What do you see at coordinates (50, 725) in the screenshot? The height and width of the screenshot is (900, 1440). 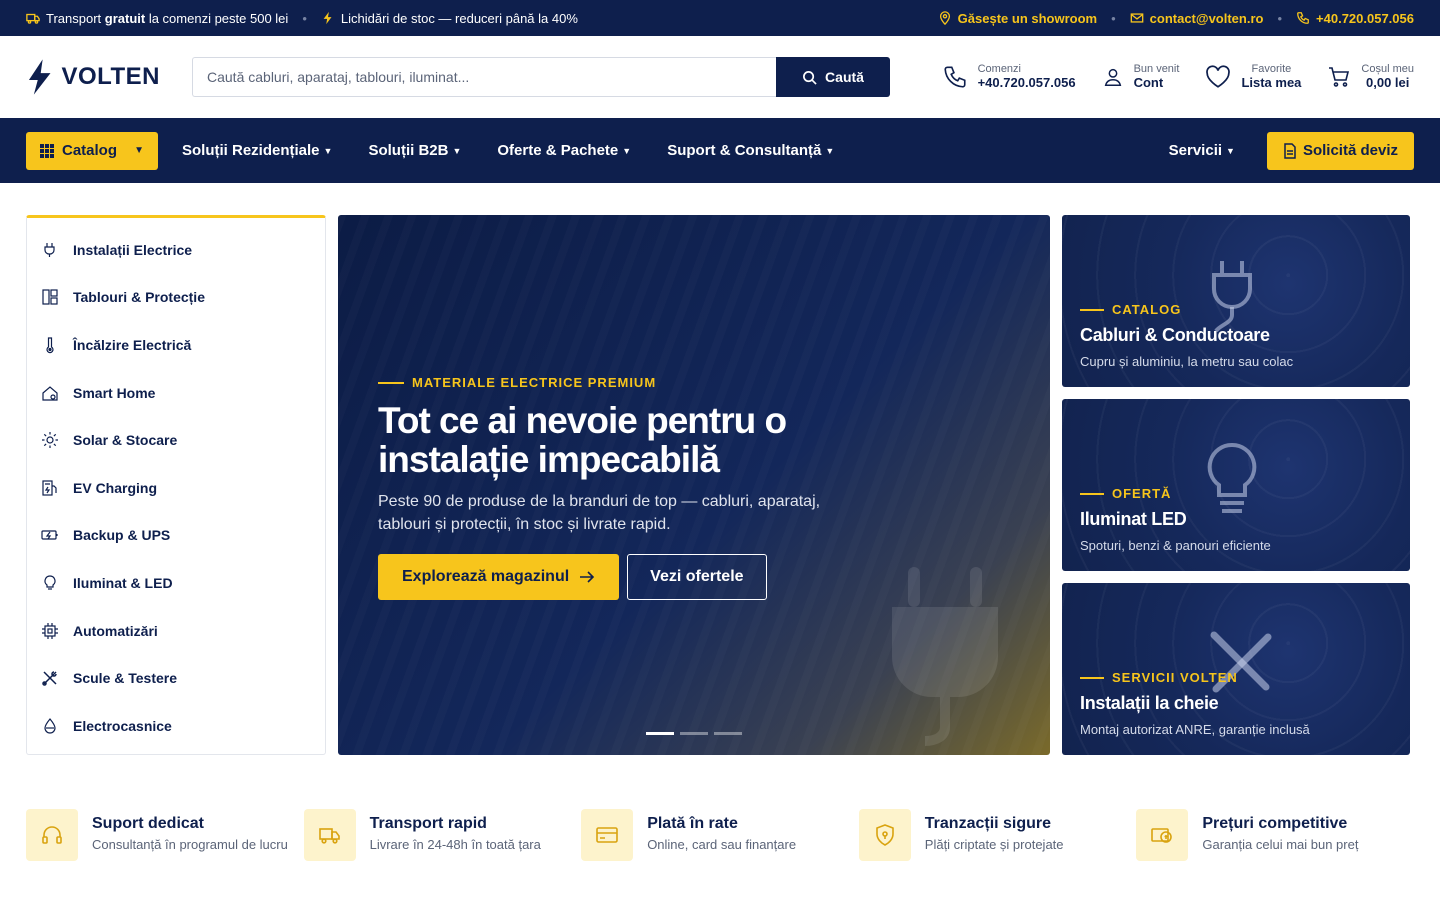 I see `drop-icon` at bounding box center [50, 725].